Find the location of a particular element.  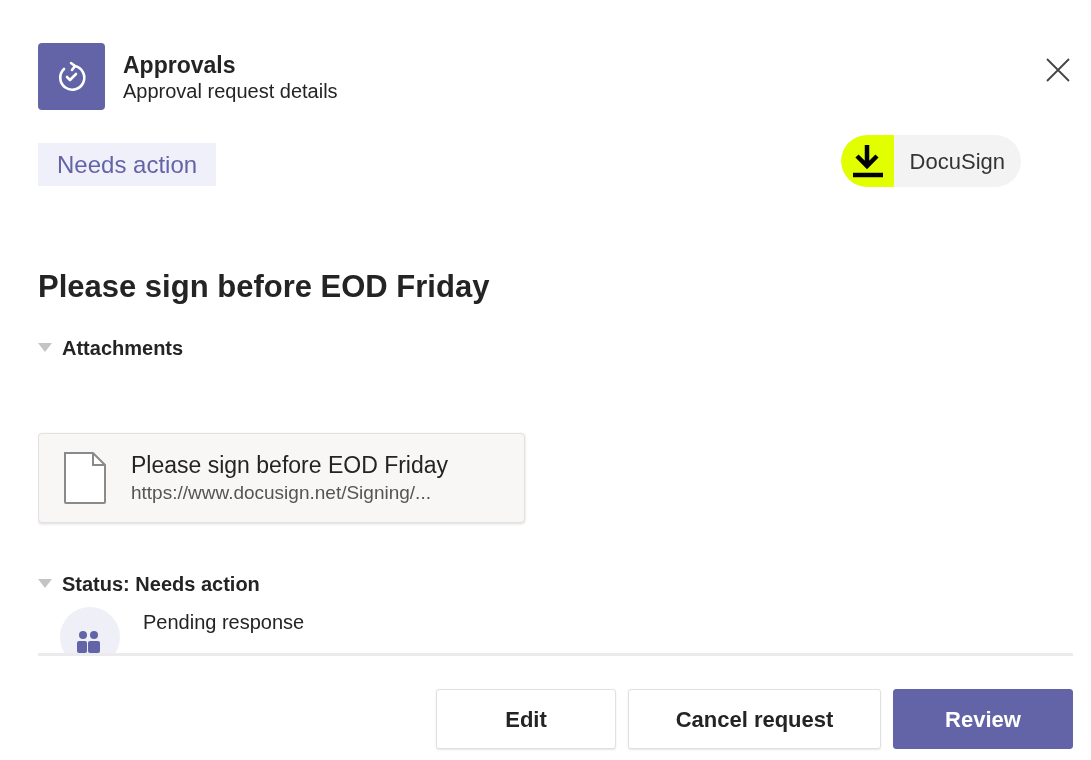

response-status: Pending response is located at coordinates (224, 622).